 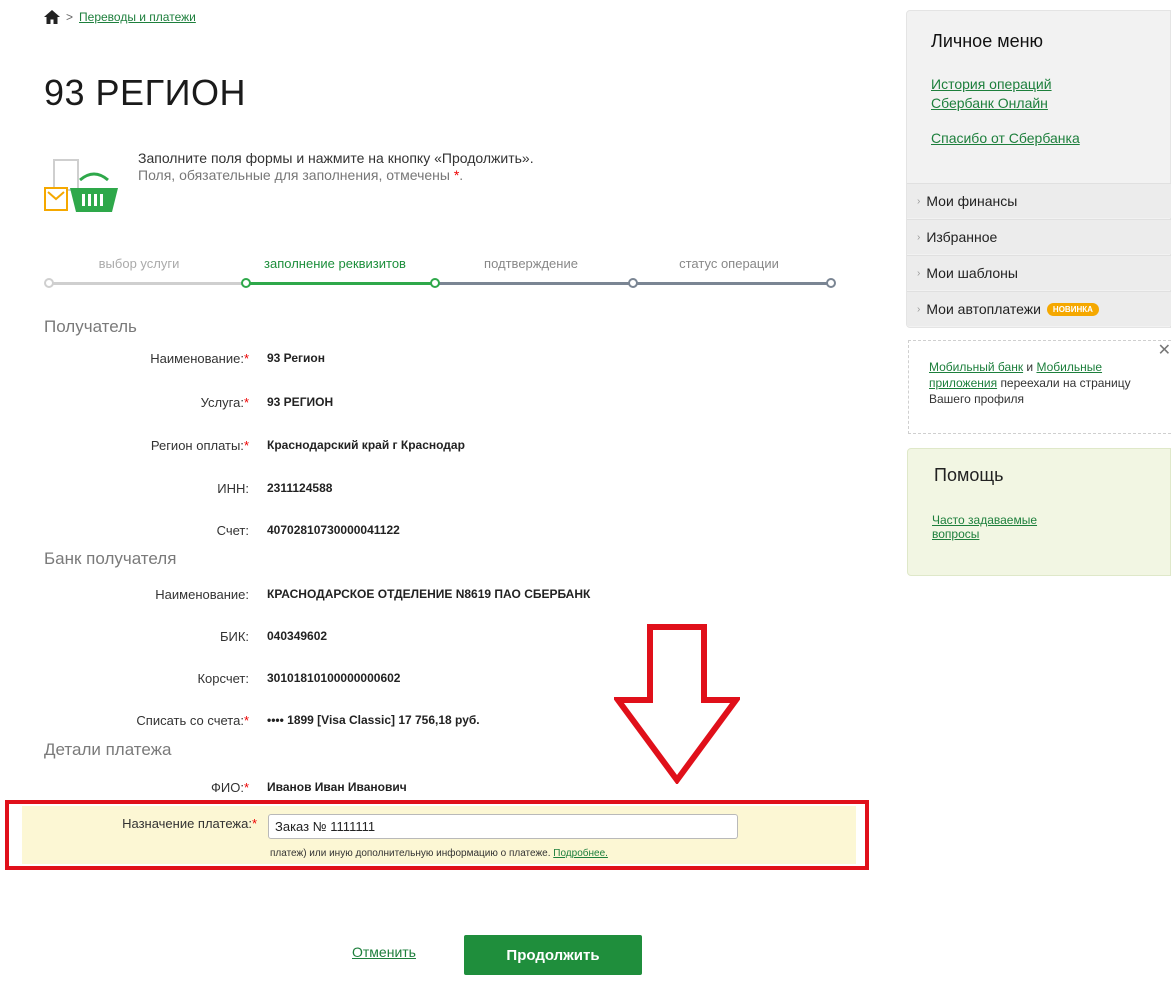 What do you see at coordinates (340, 283) in the screenshot?
I see `step-line-active` at bounding box center [340, 283].